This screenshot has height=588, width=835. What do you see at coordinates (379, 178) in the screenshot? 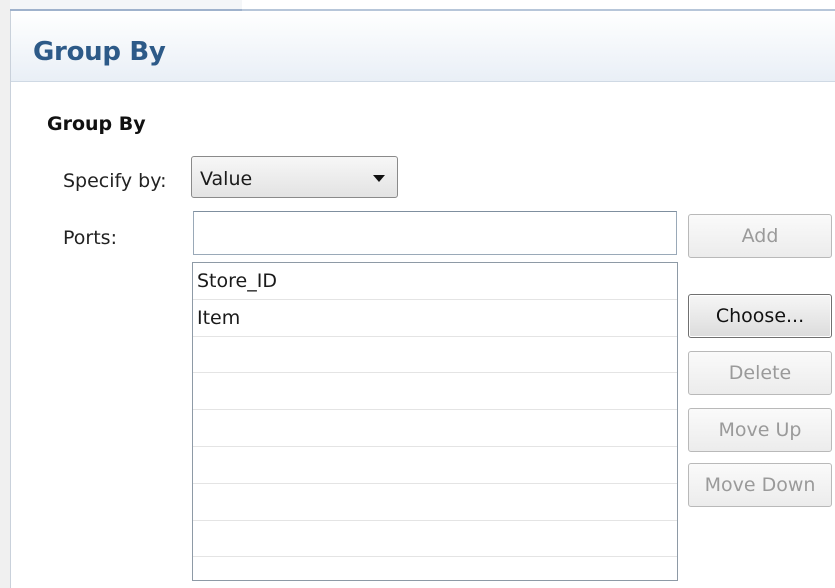
I see `chevron-down-icon` at bounding box center [379, 178].